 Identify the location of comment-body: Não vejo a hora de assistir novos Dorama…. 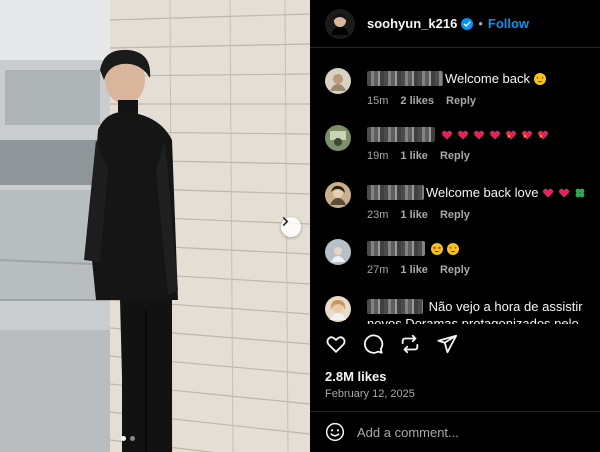
(482, 311).